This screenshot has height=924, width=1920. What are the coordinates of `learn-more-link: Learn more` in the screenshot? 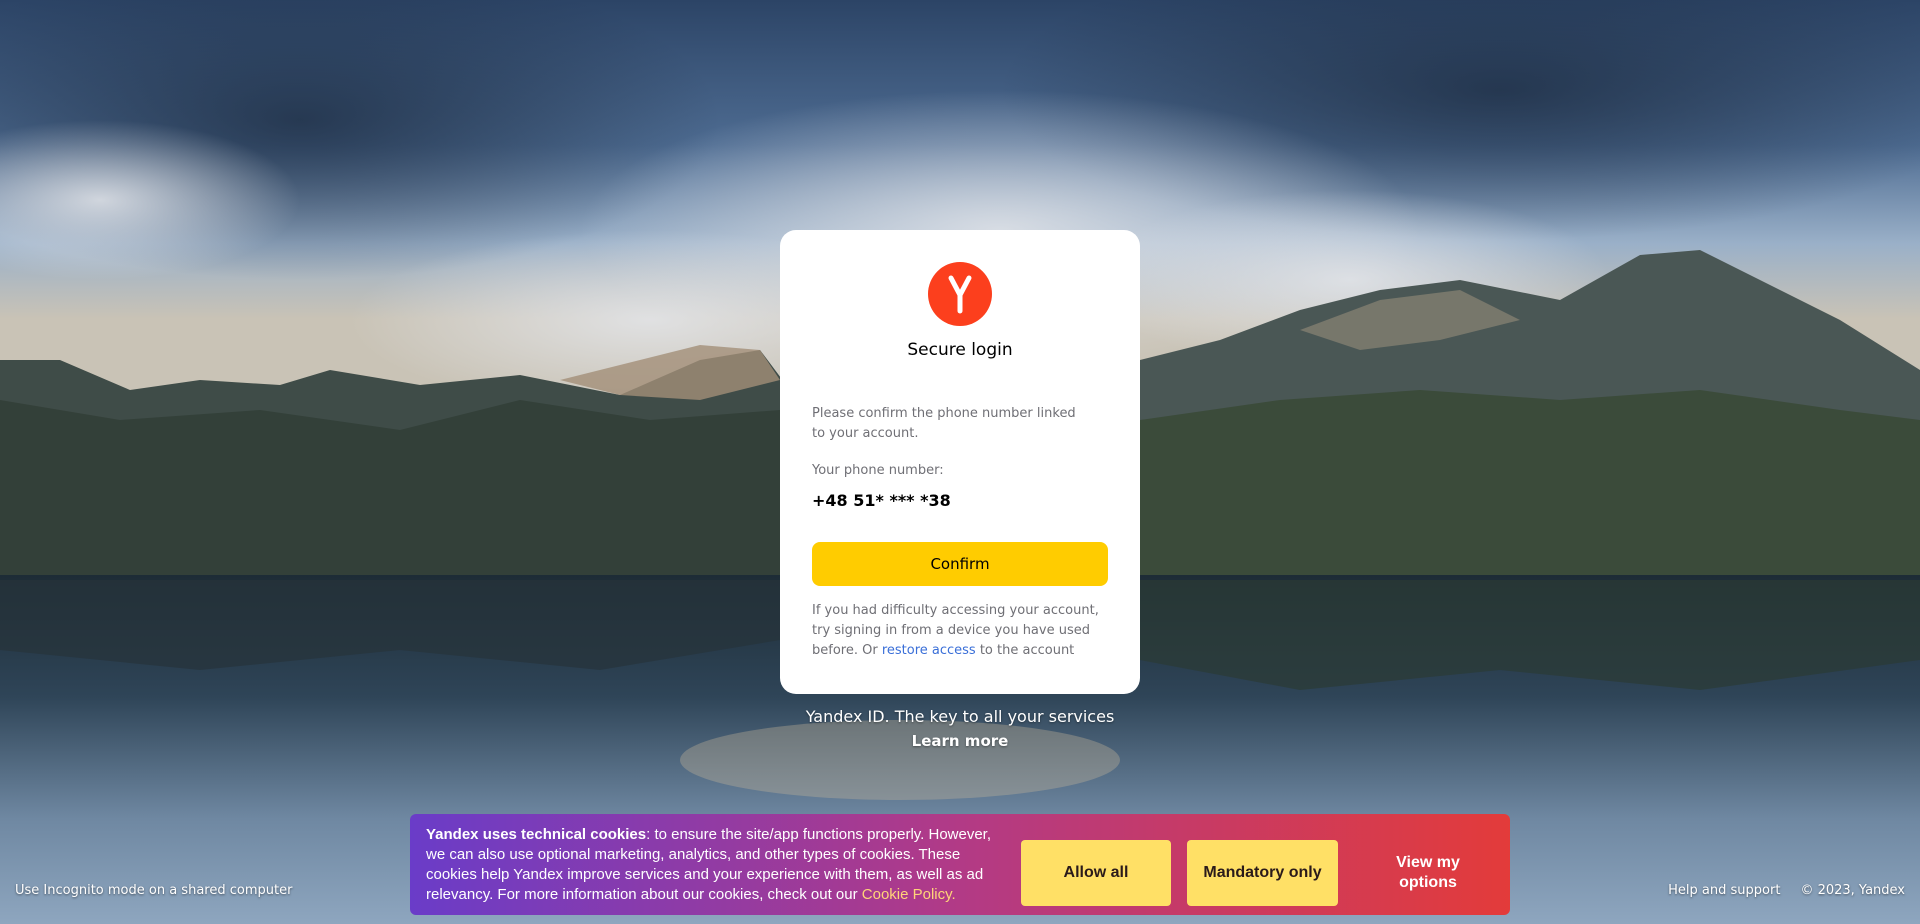 It's located at (960, 741).